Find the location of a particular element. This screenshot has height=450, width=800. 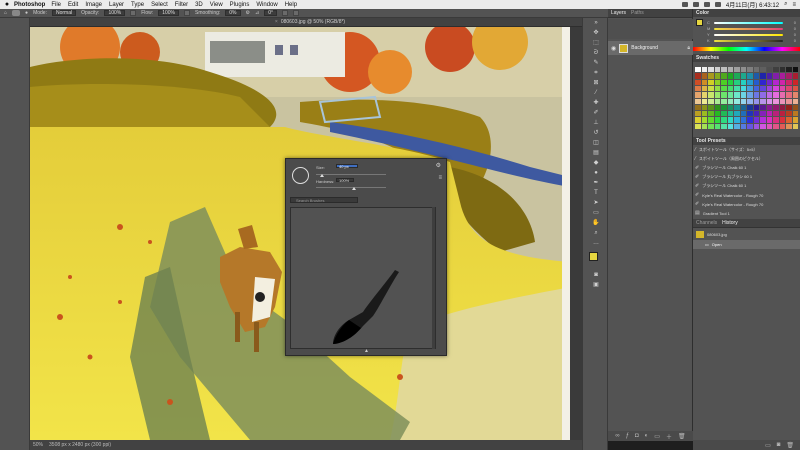

size-slider is located at coordinates (351, 174).